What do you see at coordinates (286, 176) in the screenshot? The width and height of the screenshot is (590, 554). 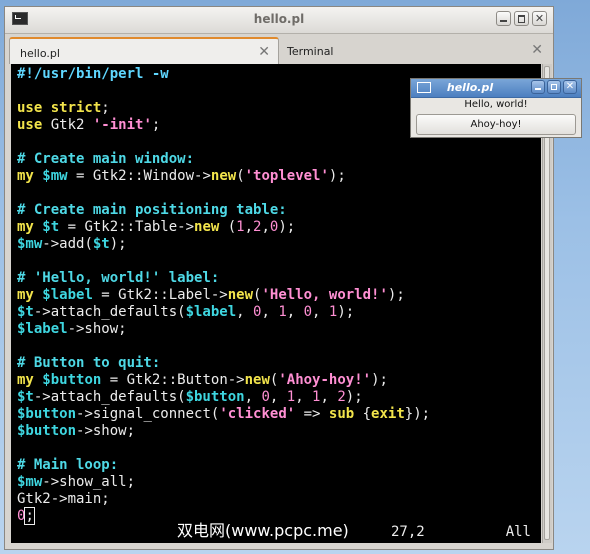 I see `code-token: 'toplevel'` at bounding box center [286, 176].